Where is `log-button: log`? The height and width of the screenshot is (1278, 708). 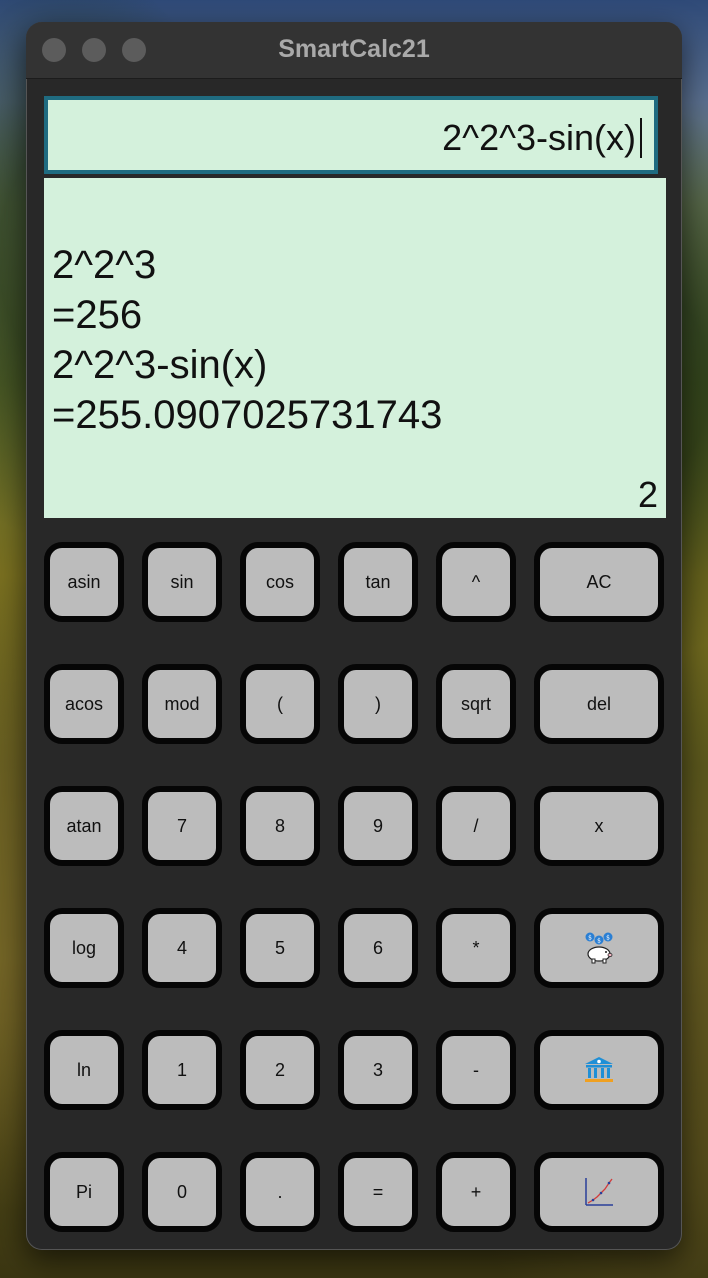 log-button: log is located at coordinates (84, 948).